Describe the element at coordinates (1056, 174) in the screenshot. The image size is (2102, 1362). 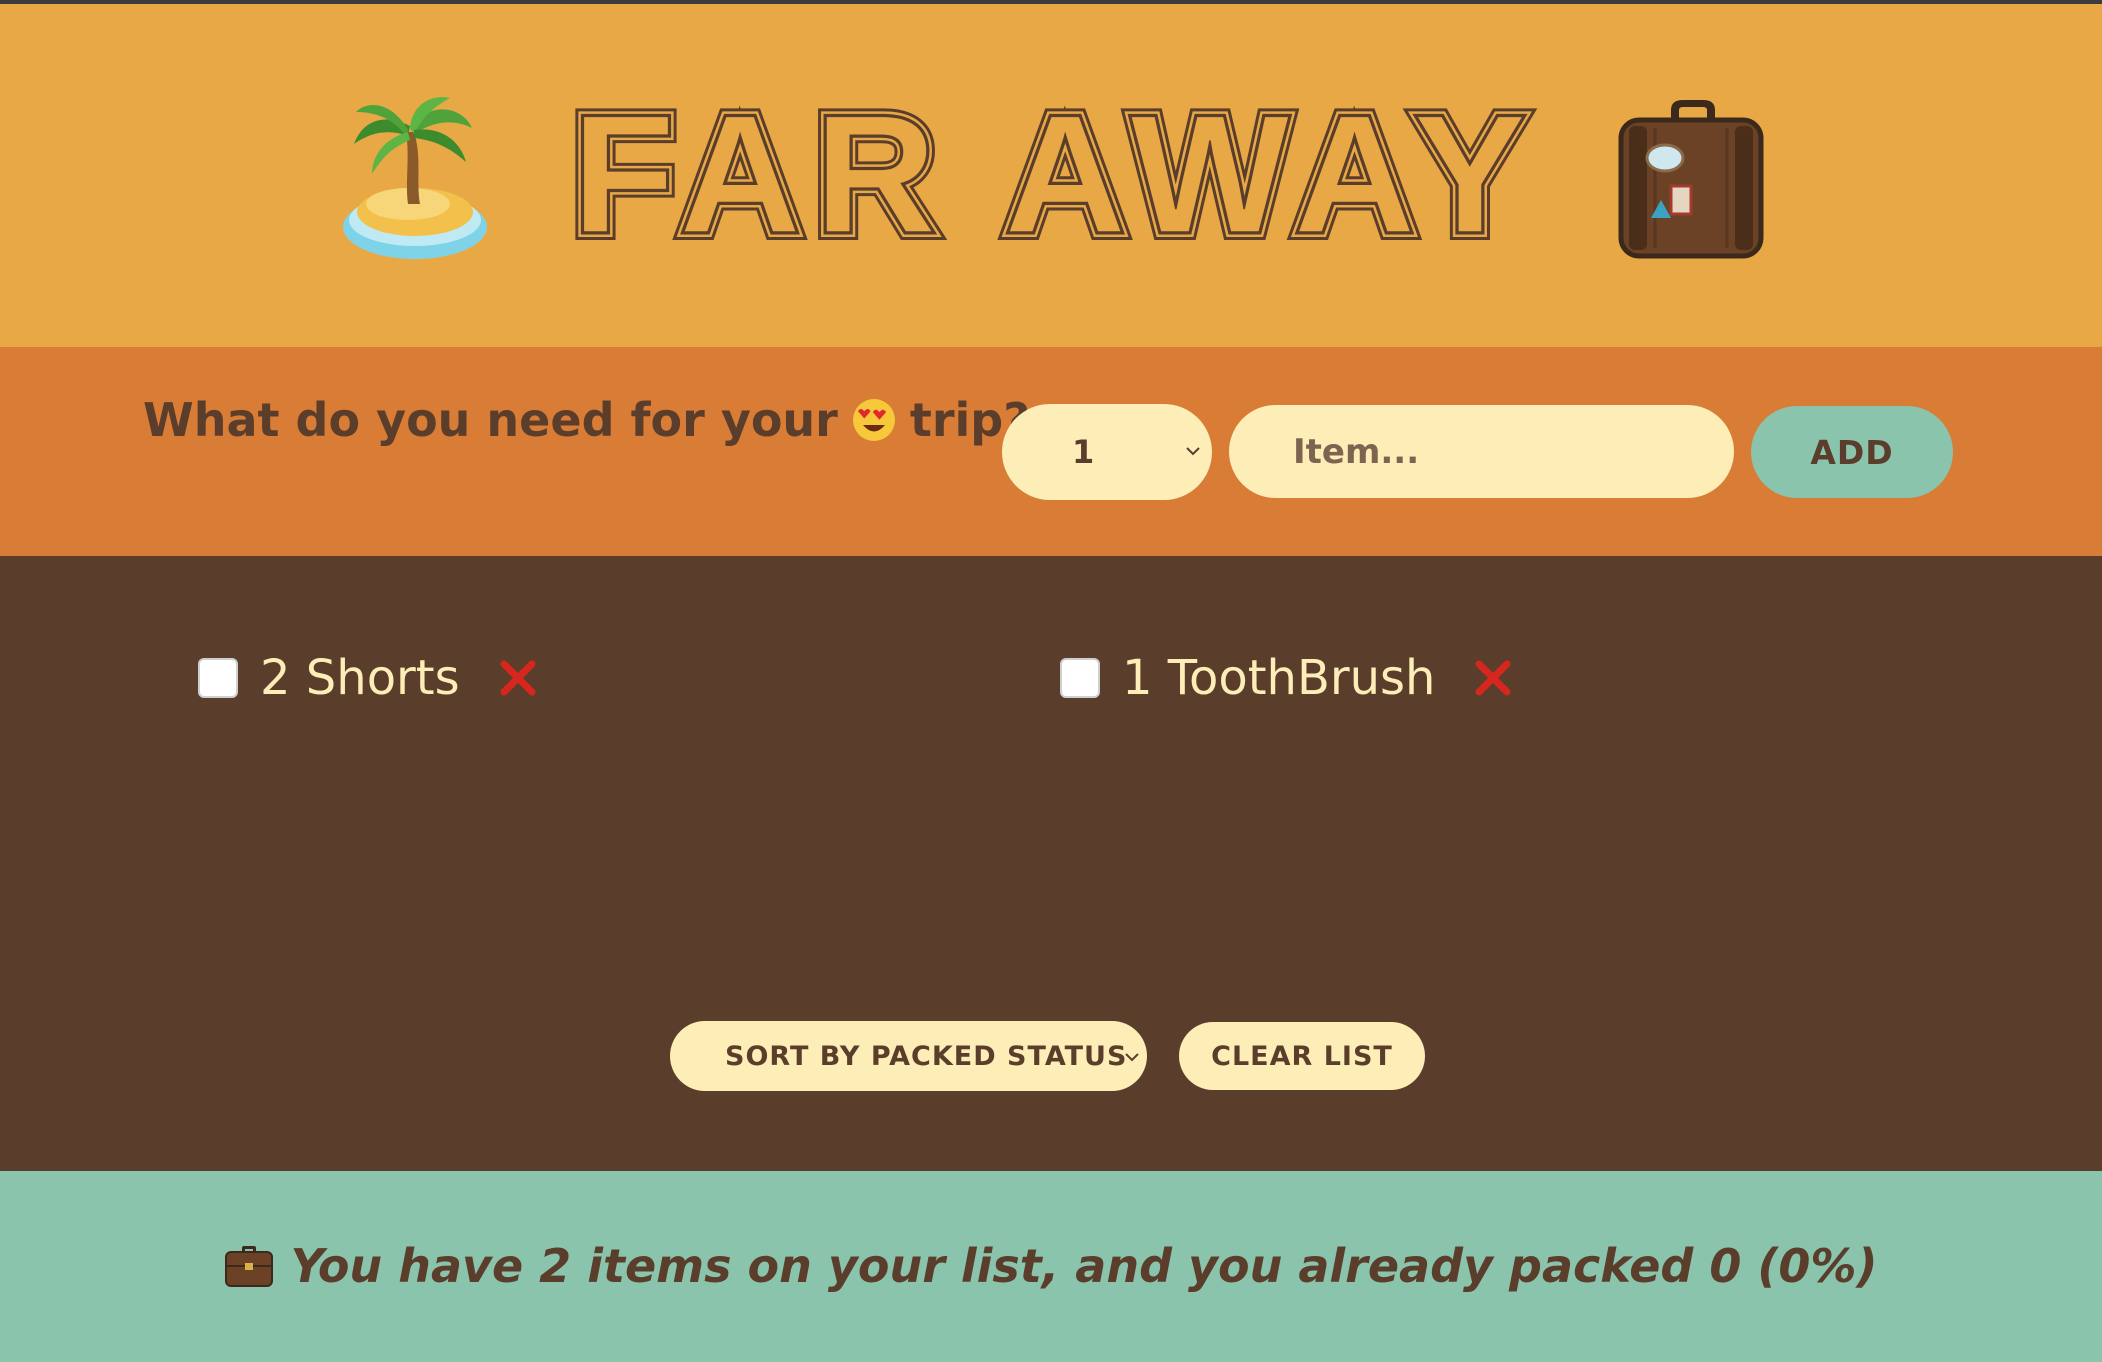
I see `svg-text: FAR AWAY` at that location.